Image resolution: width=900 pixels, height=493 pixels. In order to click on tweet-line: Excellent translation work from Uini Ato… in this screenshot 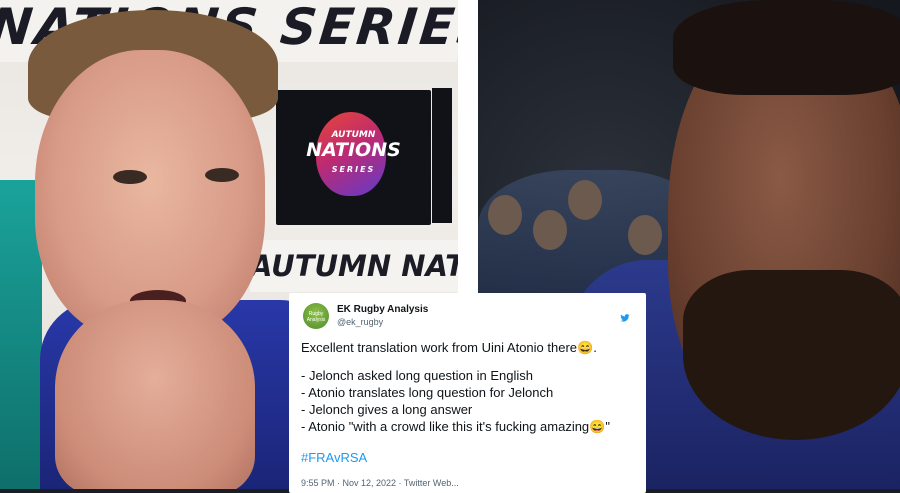, I will do `click(449, 347)`.